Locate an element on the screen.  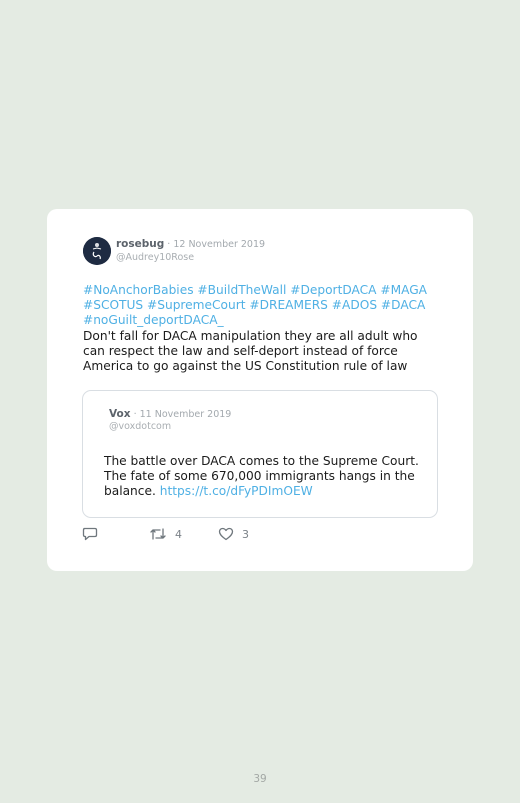
author-line: rosebug · 12 November 2019 is located at coordinates (190, 244).